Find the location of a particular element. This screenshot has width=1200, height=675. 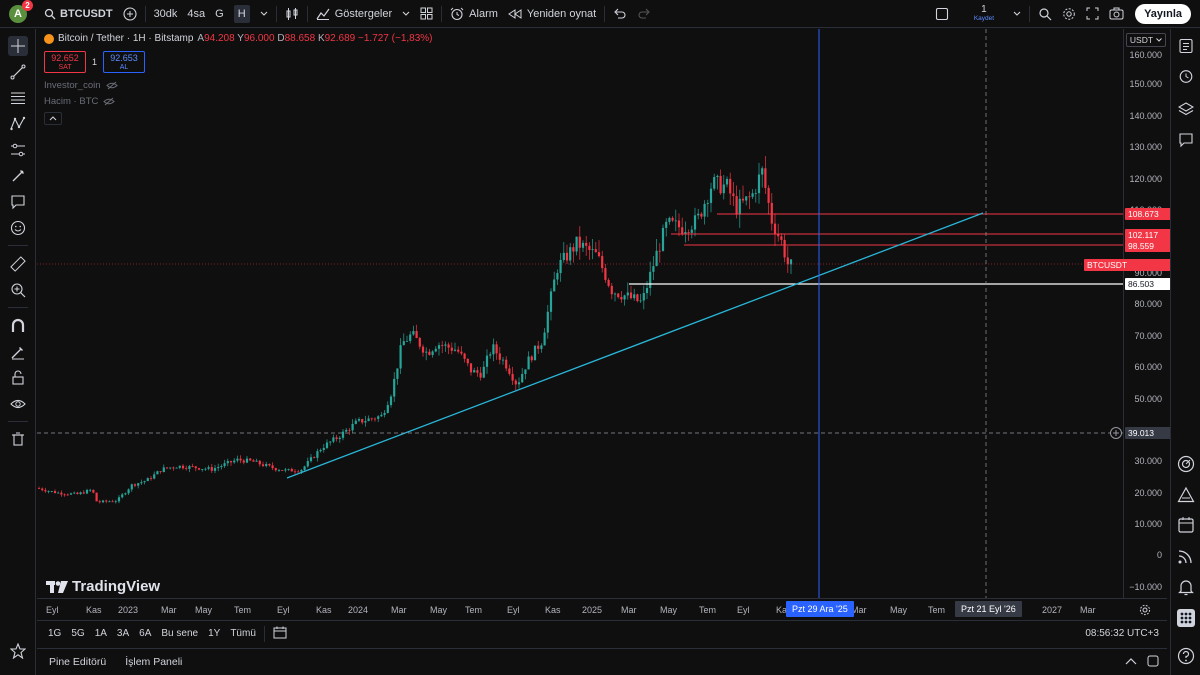

favorites-tool is located at coordinates (18, 651).